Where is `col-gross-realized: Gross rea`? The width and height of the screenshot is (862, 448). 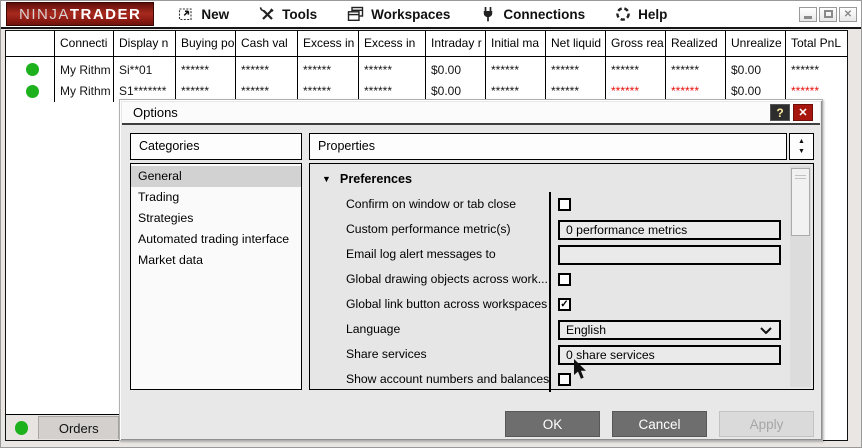
col-gross-realized: Gross rea is located at coordinates (636, 44).